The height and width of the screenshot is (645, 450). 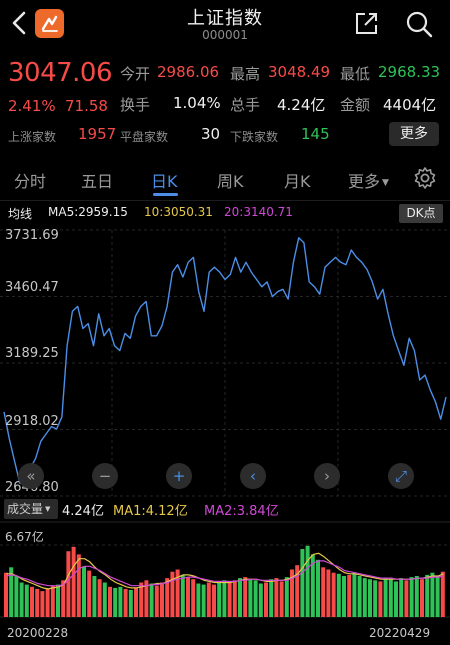 What do you see at coordinates (31, 476) in the screenshot?
I see `scroll-left-fast-button: «` at bounding box center [31, 476].